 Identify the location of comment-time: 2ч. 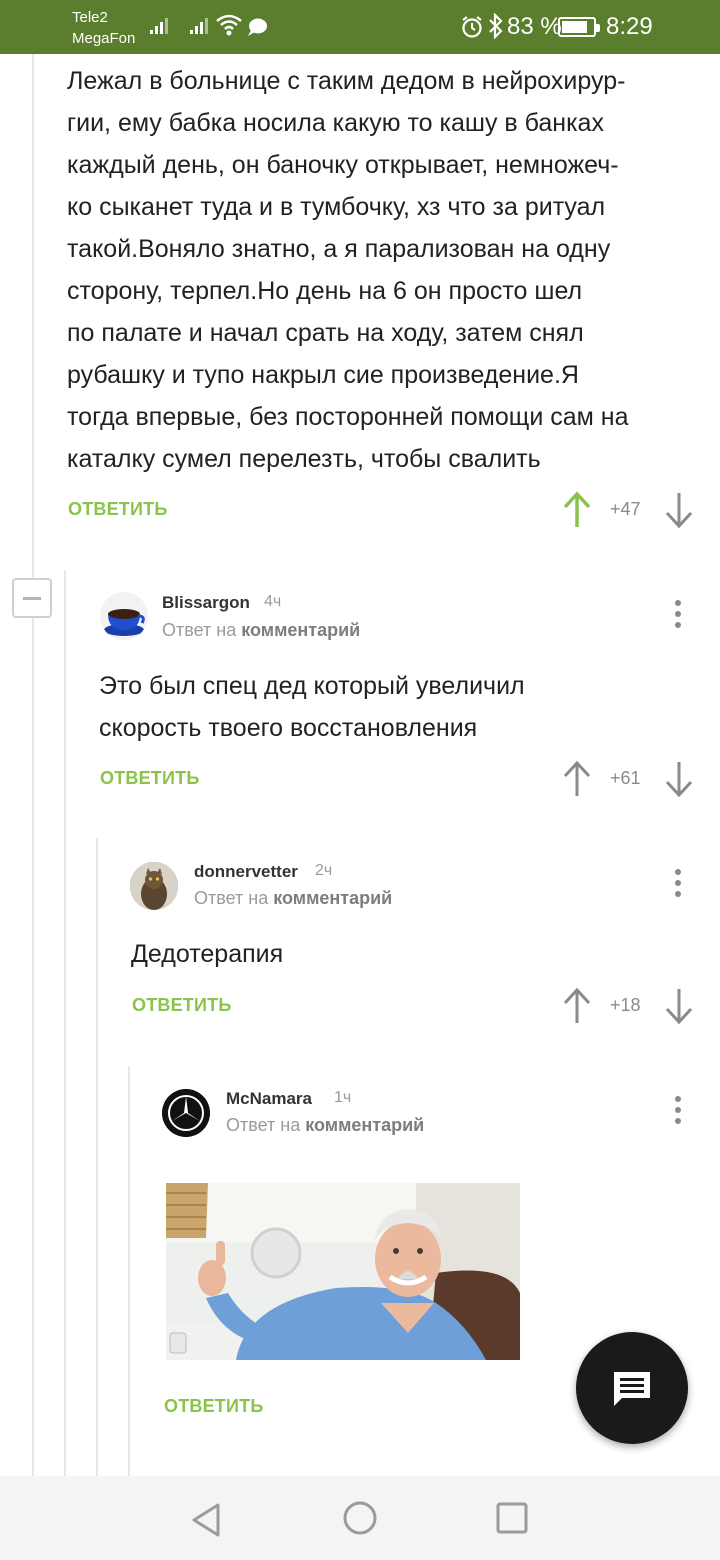
(324, 870).